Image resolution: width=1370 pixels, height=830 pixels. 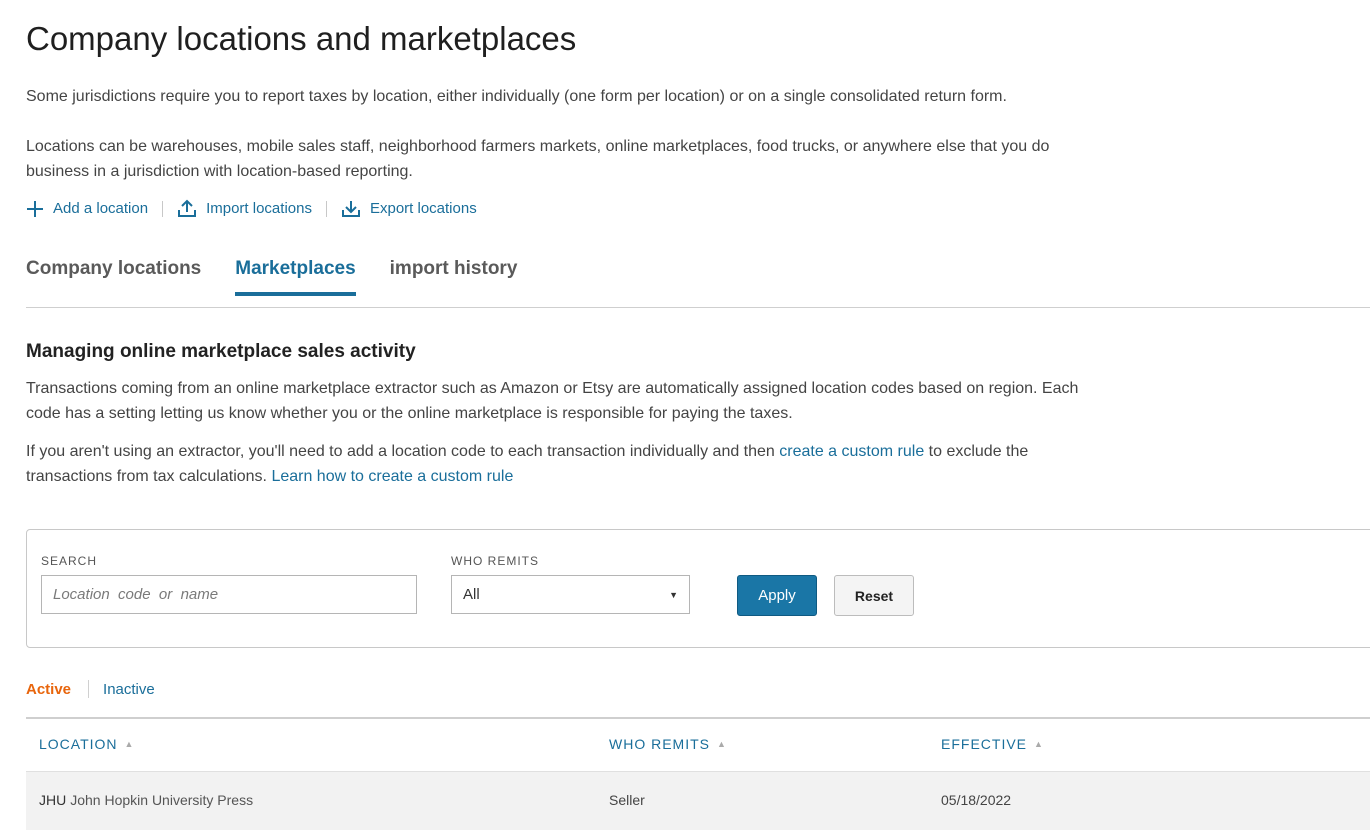 I want to click on add-location-button: Add a location, so click(x=87, y=209).